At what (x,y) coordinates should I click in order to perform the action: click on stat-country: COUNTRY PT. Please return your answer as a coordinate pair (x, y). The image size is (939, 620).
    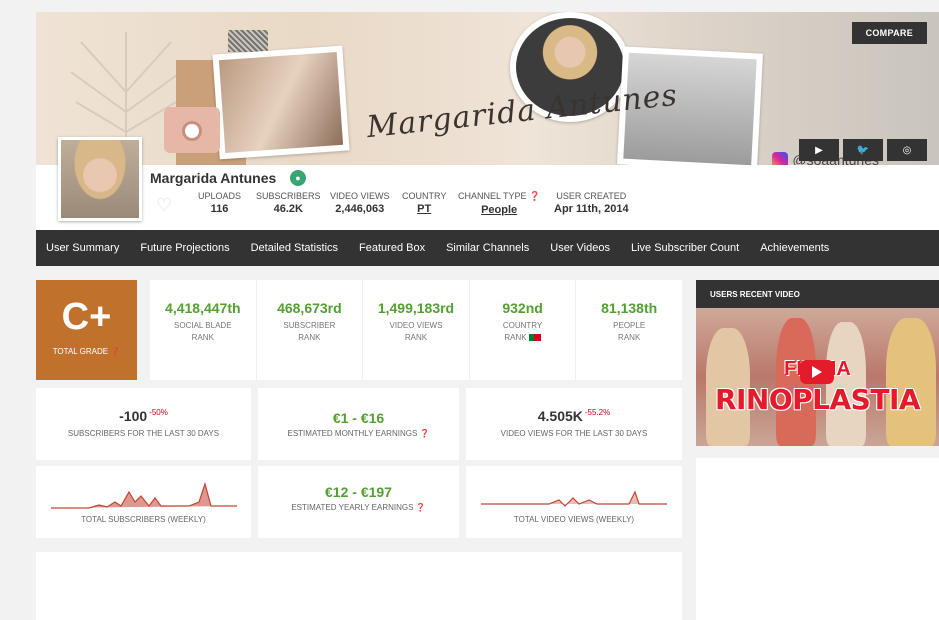
    Looking at the image, I should click on (424, 203).